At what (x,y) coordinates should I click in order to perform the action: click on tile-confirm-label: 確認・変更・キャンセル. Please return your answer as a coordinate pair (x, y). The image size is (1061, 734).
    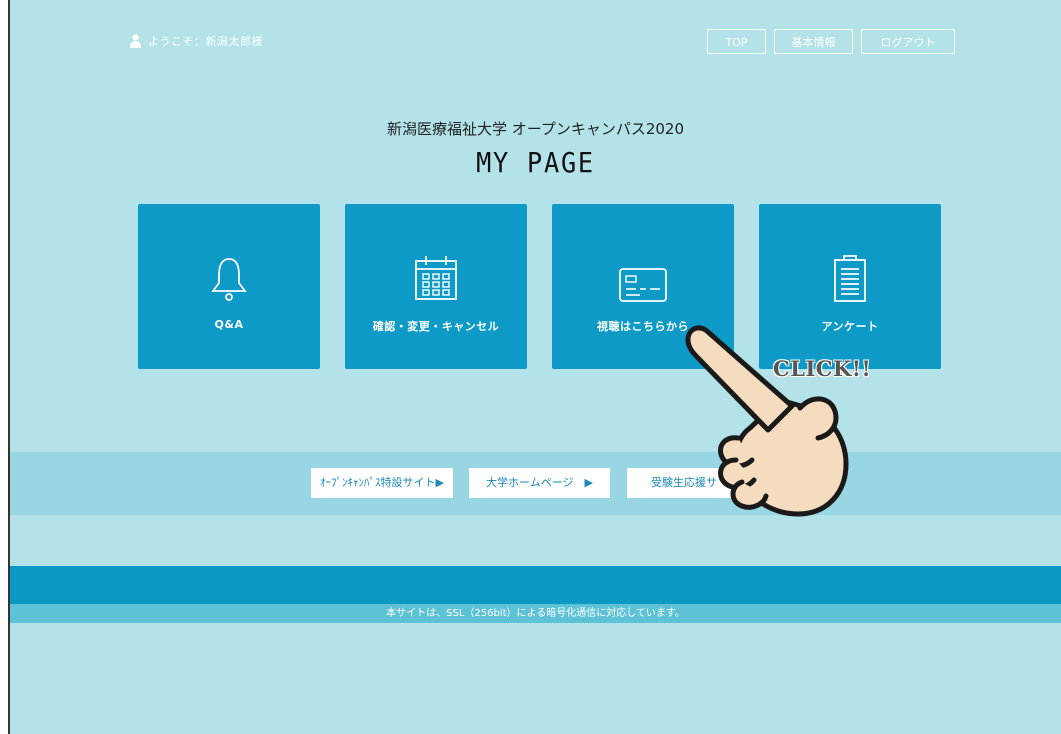
    Looking at the image, I should click on (436, 326).